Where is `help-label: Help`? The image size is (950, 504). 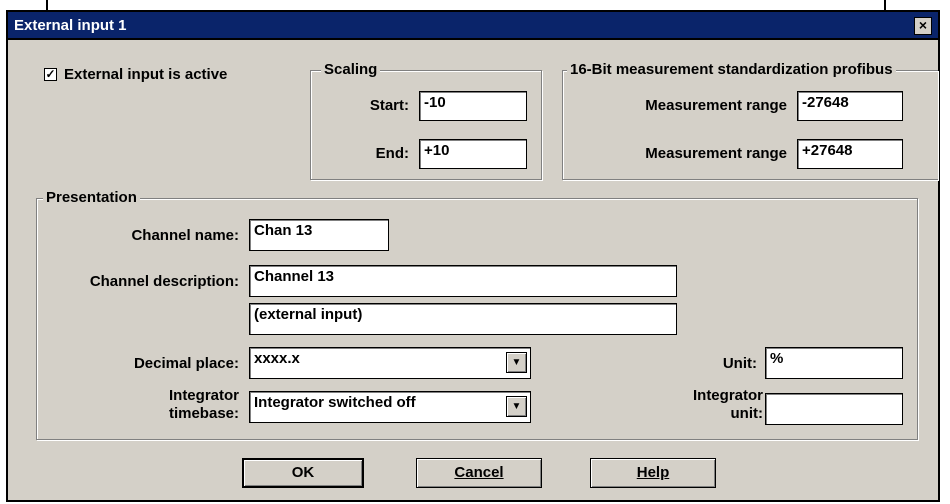
help-label: Help is located at coordinates (653, 472).